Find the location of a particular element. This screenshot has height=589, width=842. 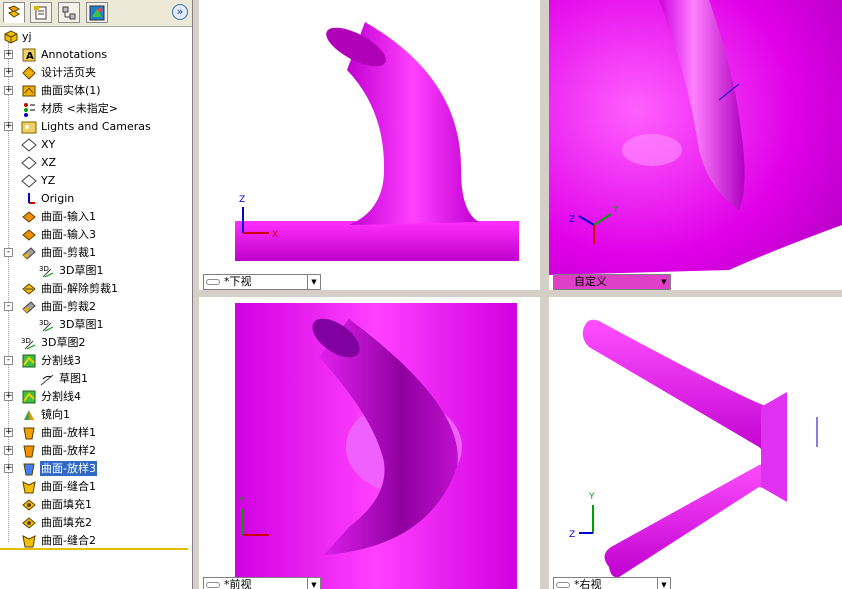

tree-item: + 曲面-放样3 is located at coordinates (96, 469).